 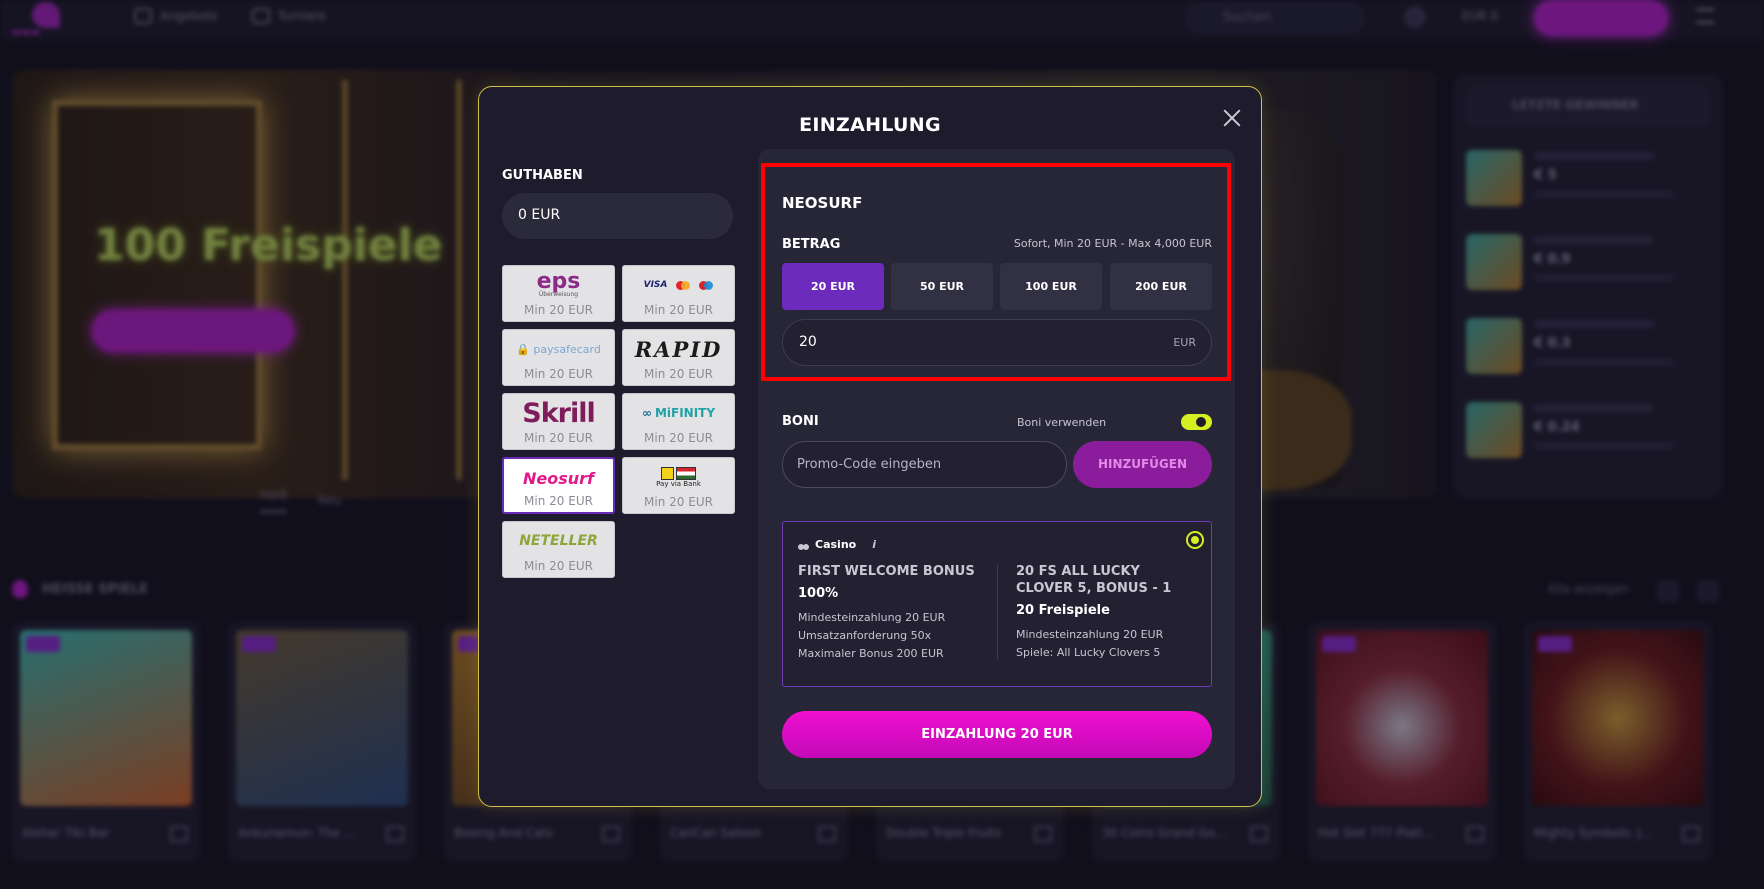 What do you see at coordinates (1184, 342) in the screenshot?
I see `amount-currency: EUR` at bounding box center [1184, 342].